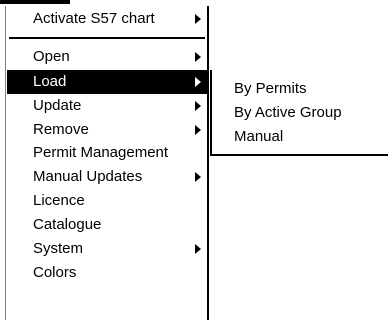 This screenshot has height=320, width=388. I want to click on menu-item-catalogue: Catalogue, so click(107, 225).